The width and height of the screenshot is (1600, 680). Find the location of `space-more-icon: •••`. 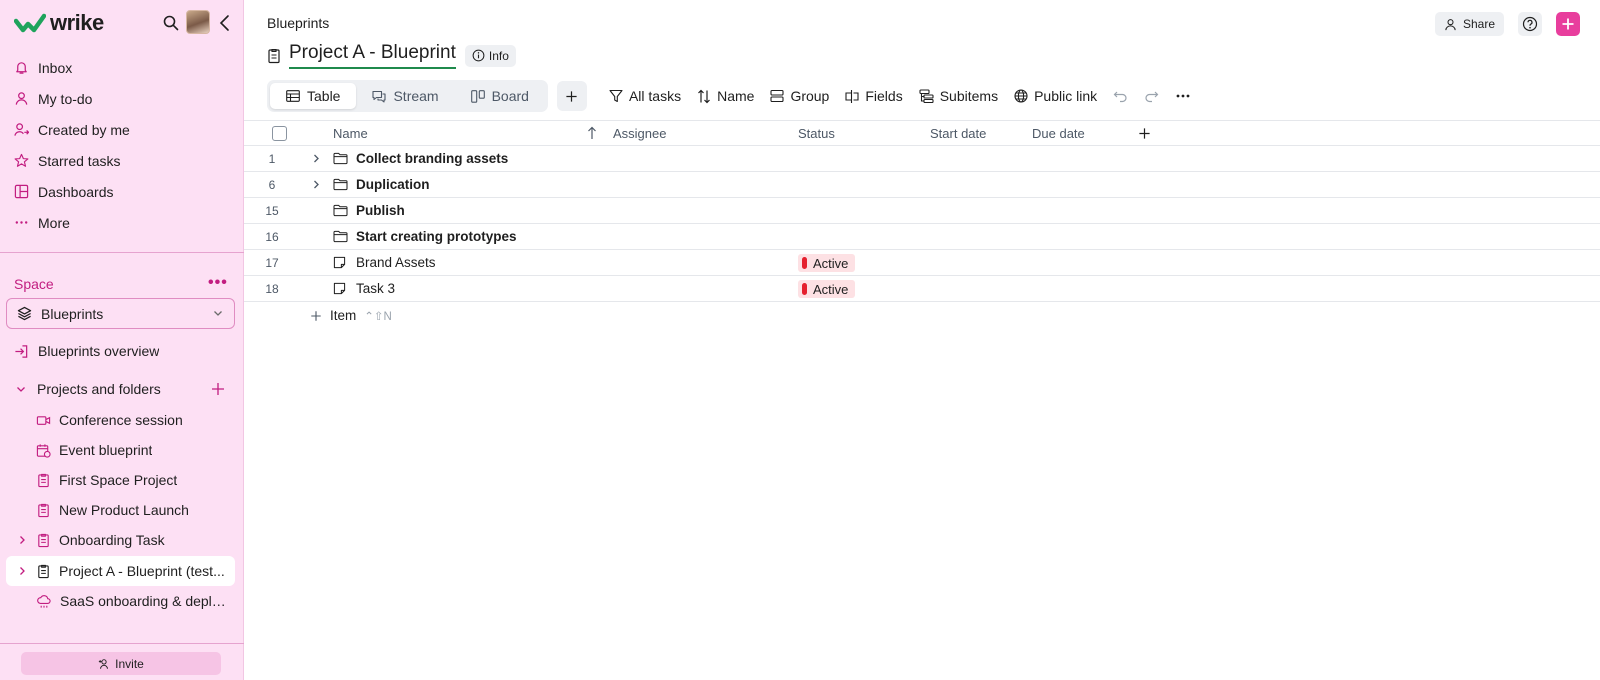

space-more-icon: ••• is located at coordinates (218, 283).